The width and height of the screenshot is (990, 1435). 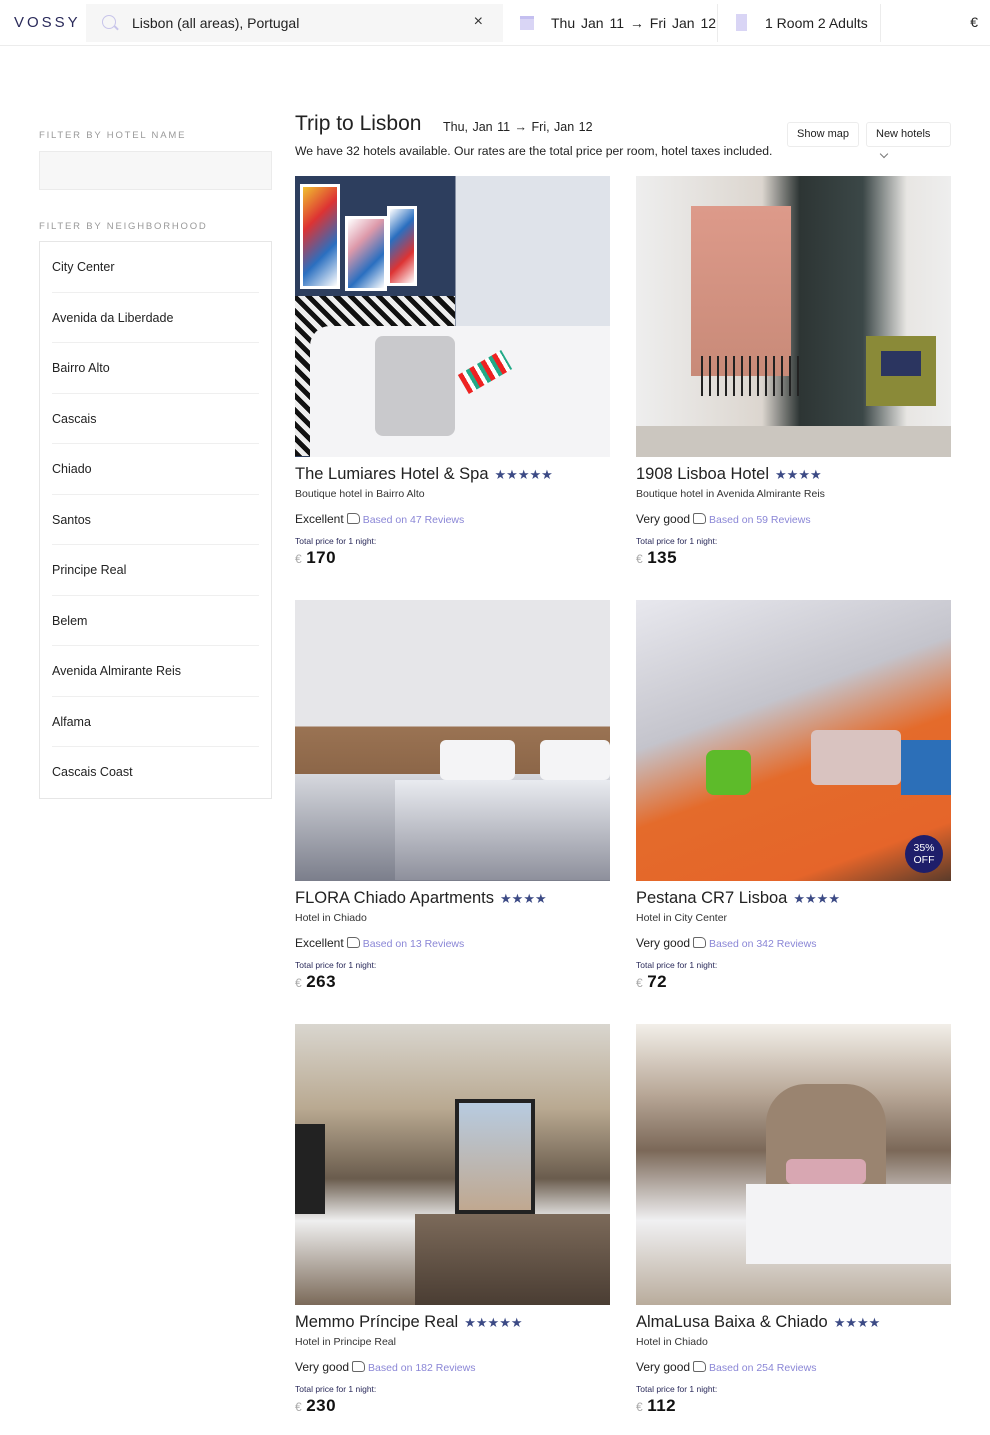 I want to click on guests-picker: 1 Room 2 Adults, so click(x=799, y=23).